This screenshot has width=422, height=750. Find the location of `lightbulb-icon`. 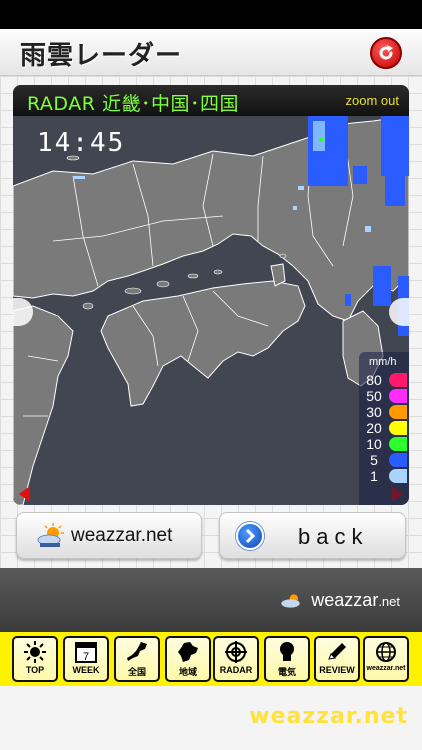

lightbulb-icon is located at coordinates (287, 651).